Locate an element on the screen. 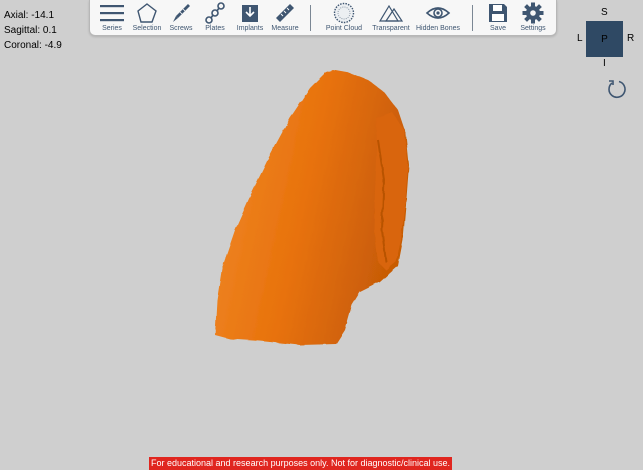 This screenshot has width=643, height=470. eye-icon is located at coordinates (438, 13).